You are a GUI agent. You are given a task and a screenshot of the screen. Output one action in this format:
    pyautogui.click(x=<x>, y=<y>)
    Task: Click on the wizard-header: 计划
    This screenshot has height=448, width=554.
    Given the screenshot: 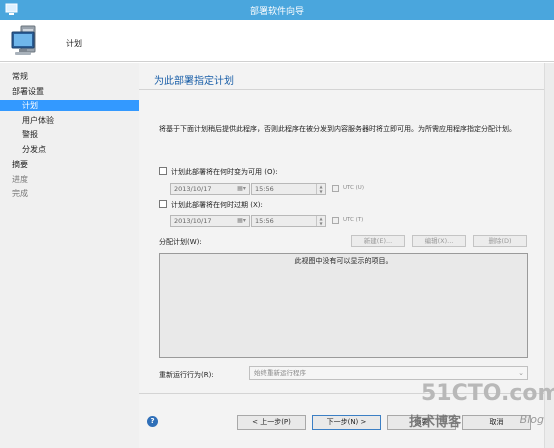 What is the action you would take?
    pyautogui.click(x=277, y=41)
    